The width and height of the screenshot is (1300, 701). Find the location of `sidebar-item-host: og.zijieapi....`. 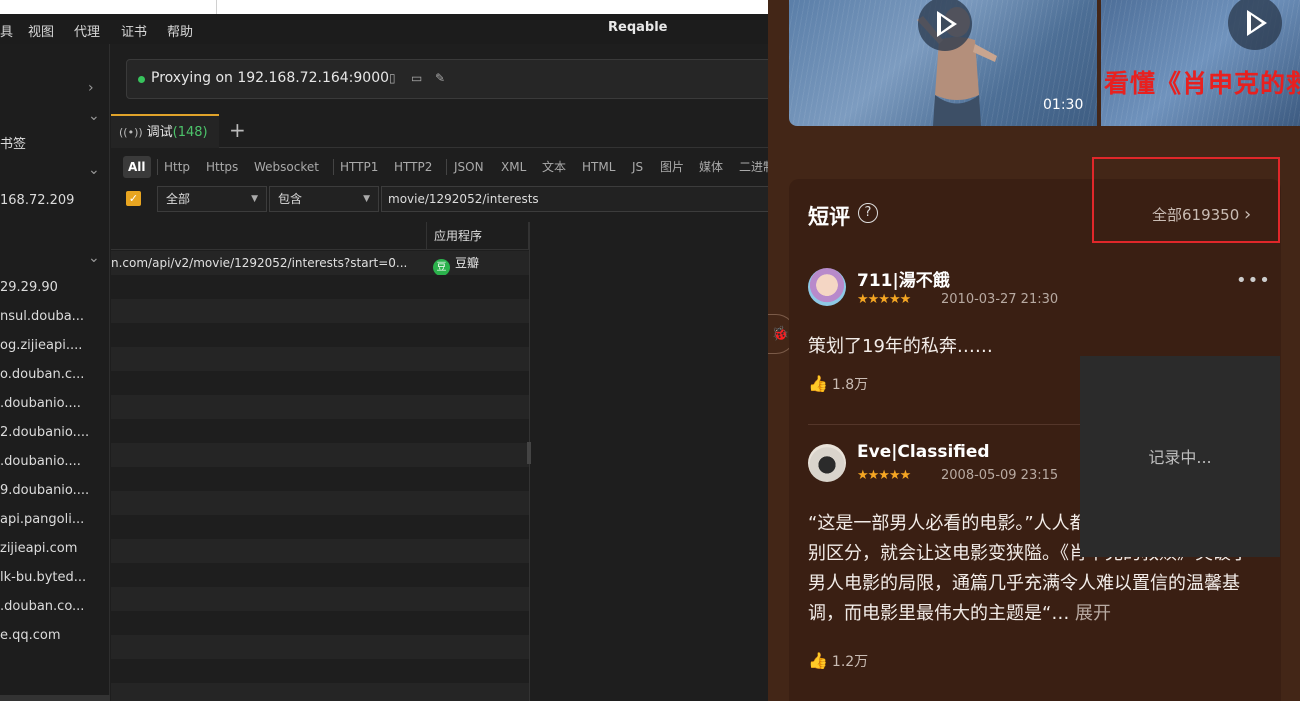

sidebar-item-host: og.zijieapi.... is located at coordinates (55, 346).